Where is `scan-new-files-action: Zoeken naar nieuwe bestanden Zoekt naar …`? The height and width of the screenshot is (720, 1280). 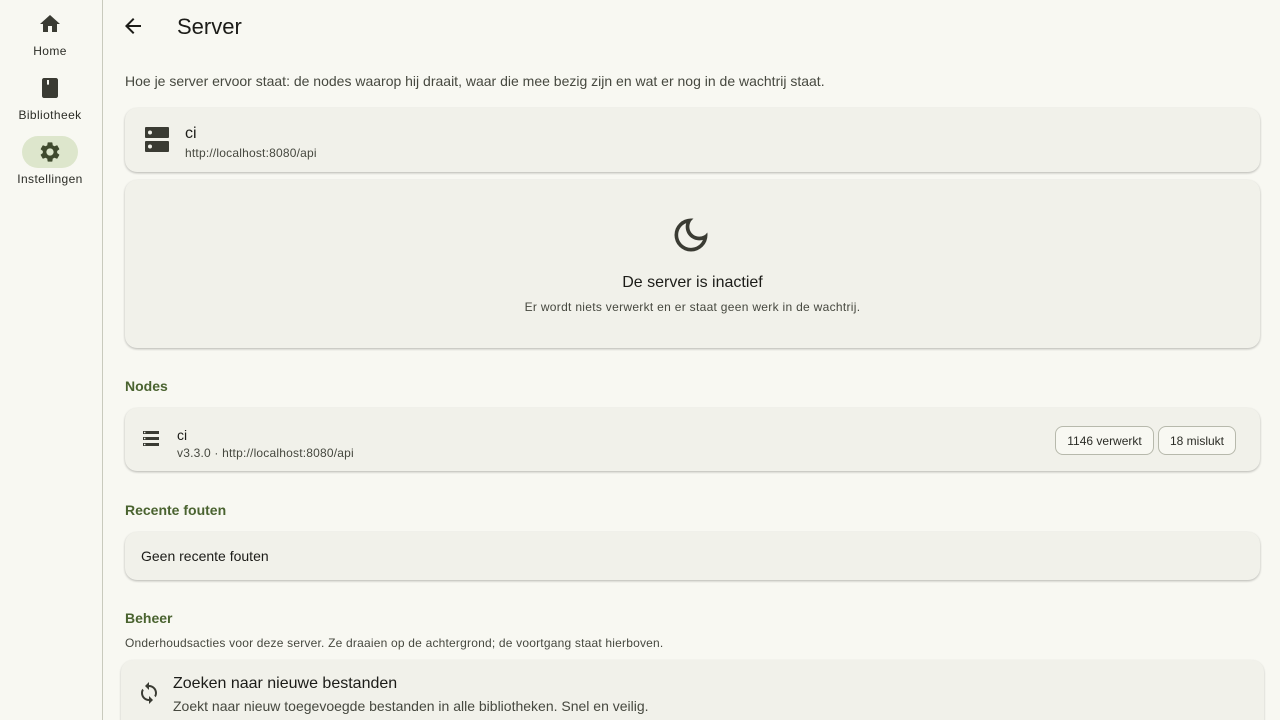
scan-new-files-action: Zoeken naar nieuwe bestanden Zoekt naar … is located at coordinates (692, 690).